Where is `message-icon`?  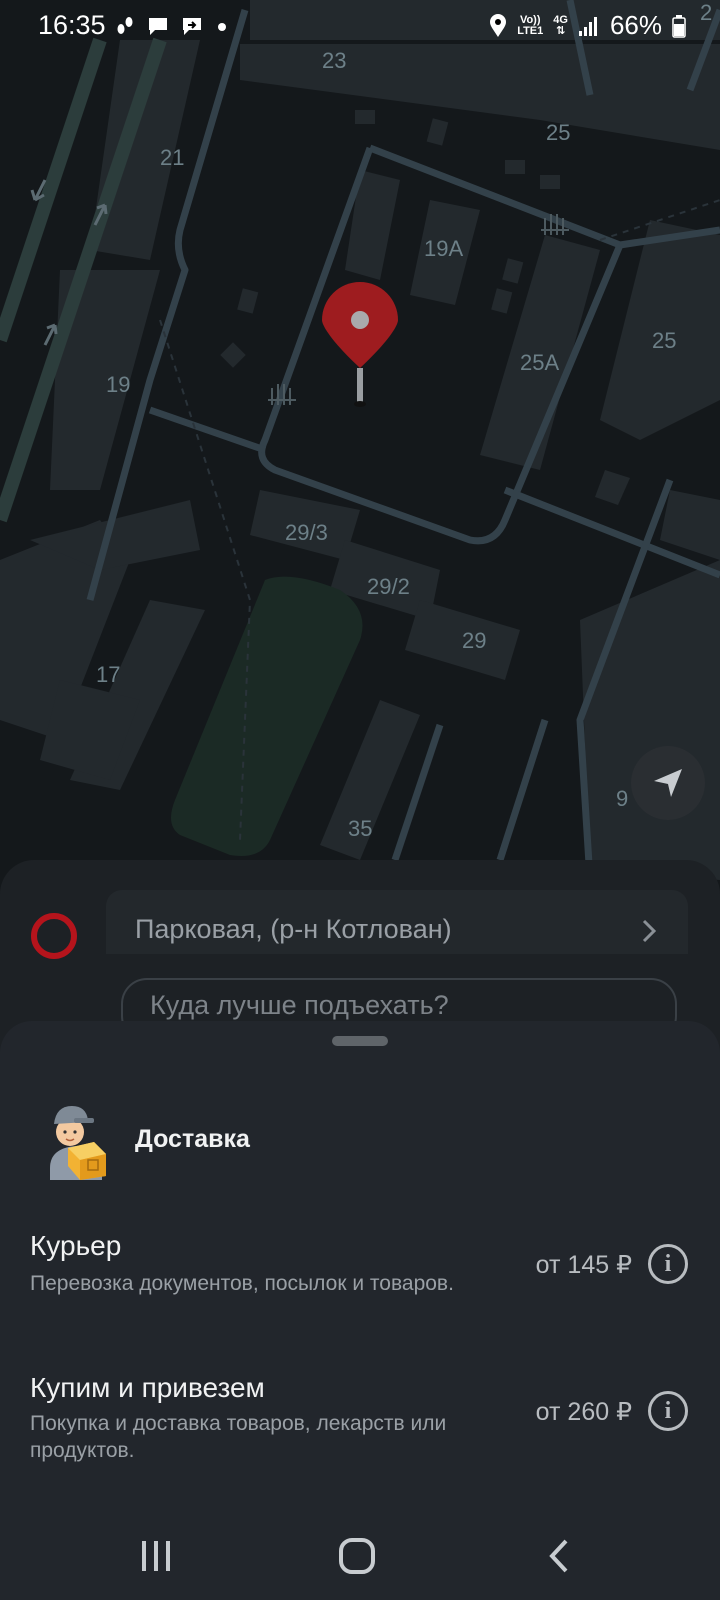 message-icon is located at coordinates (158, 26).